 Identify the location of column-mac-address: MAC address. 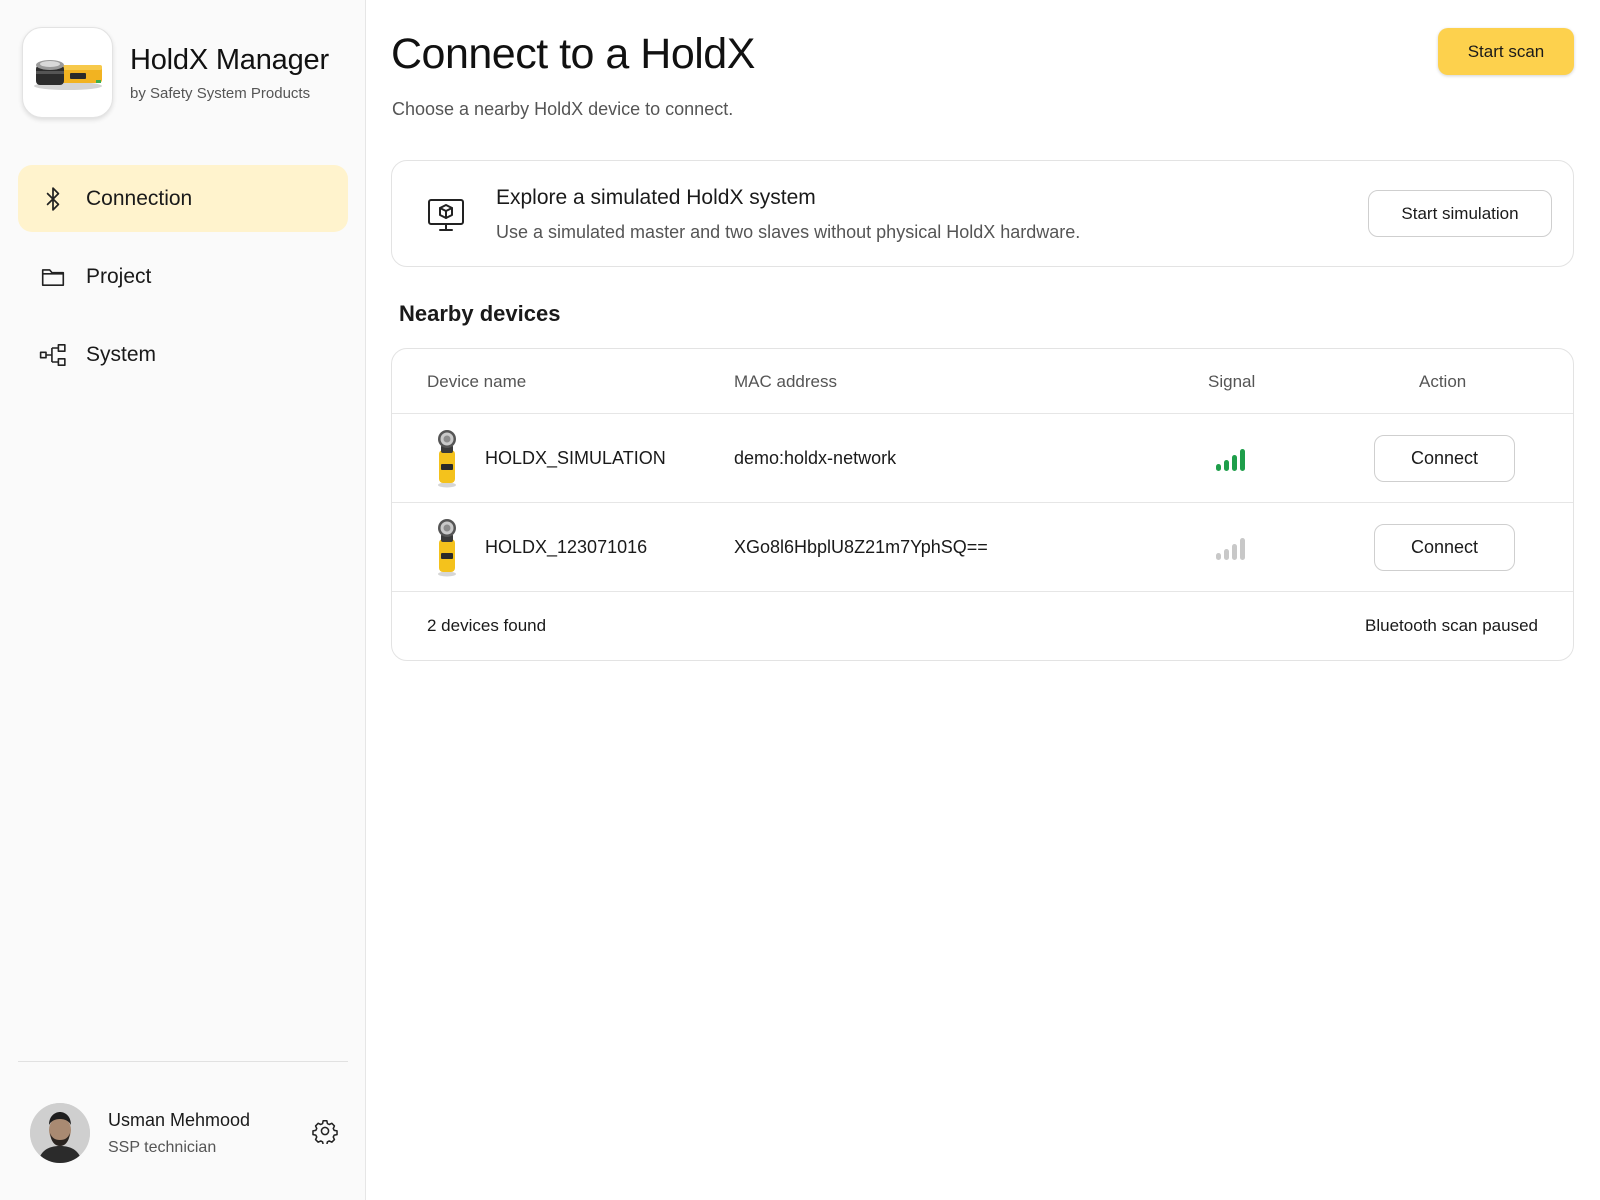
(785, 381).